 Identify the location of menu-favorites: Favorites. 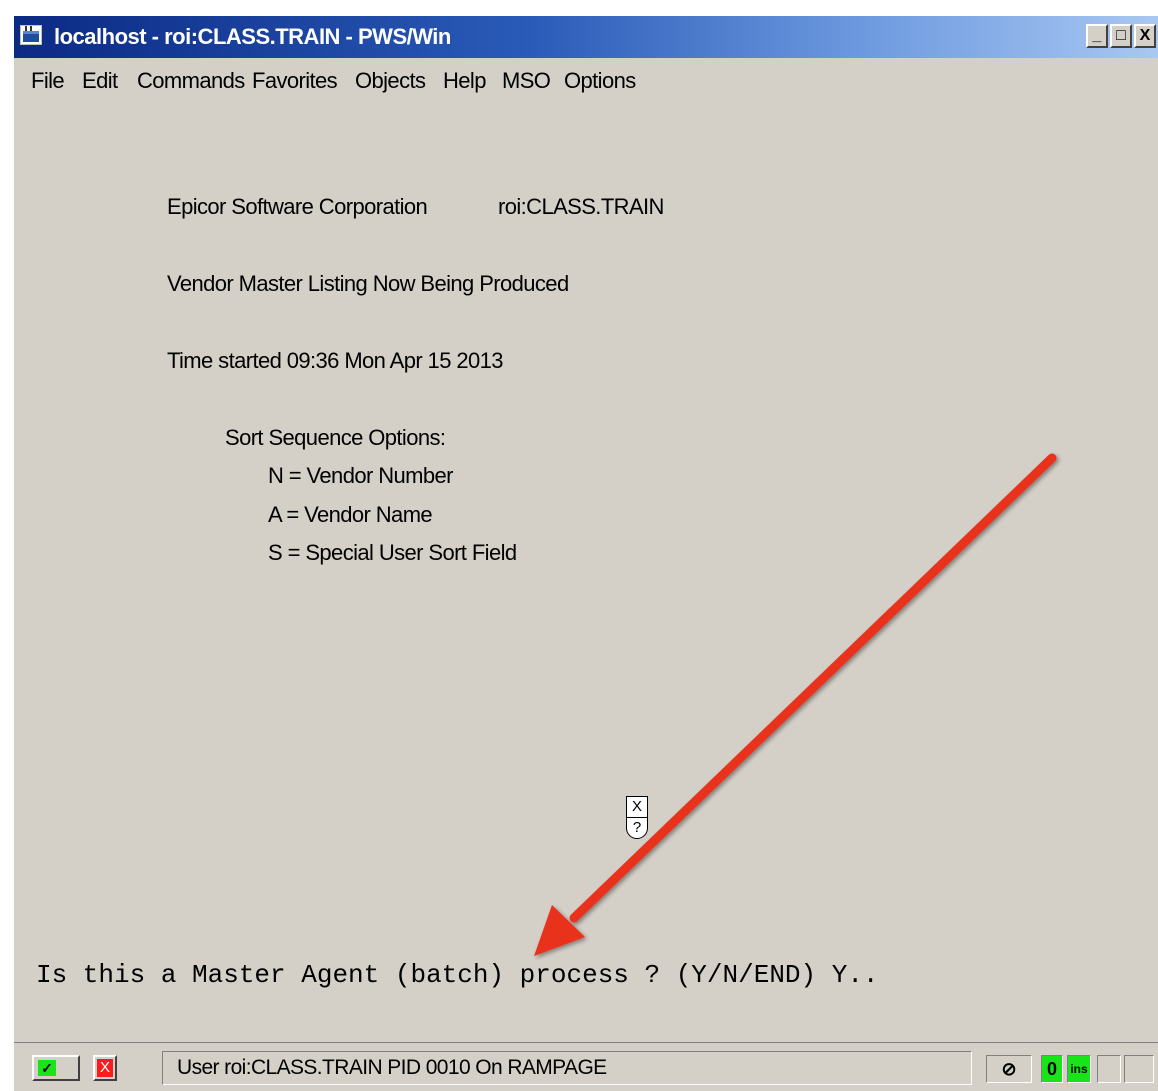
(295, 81).